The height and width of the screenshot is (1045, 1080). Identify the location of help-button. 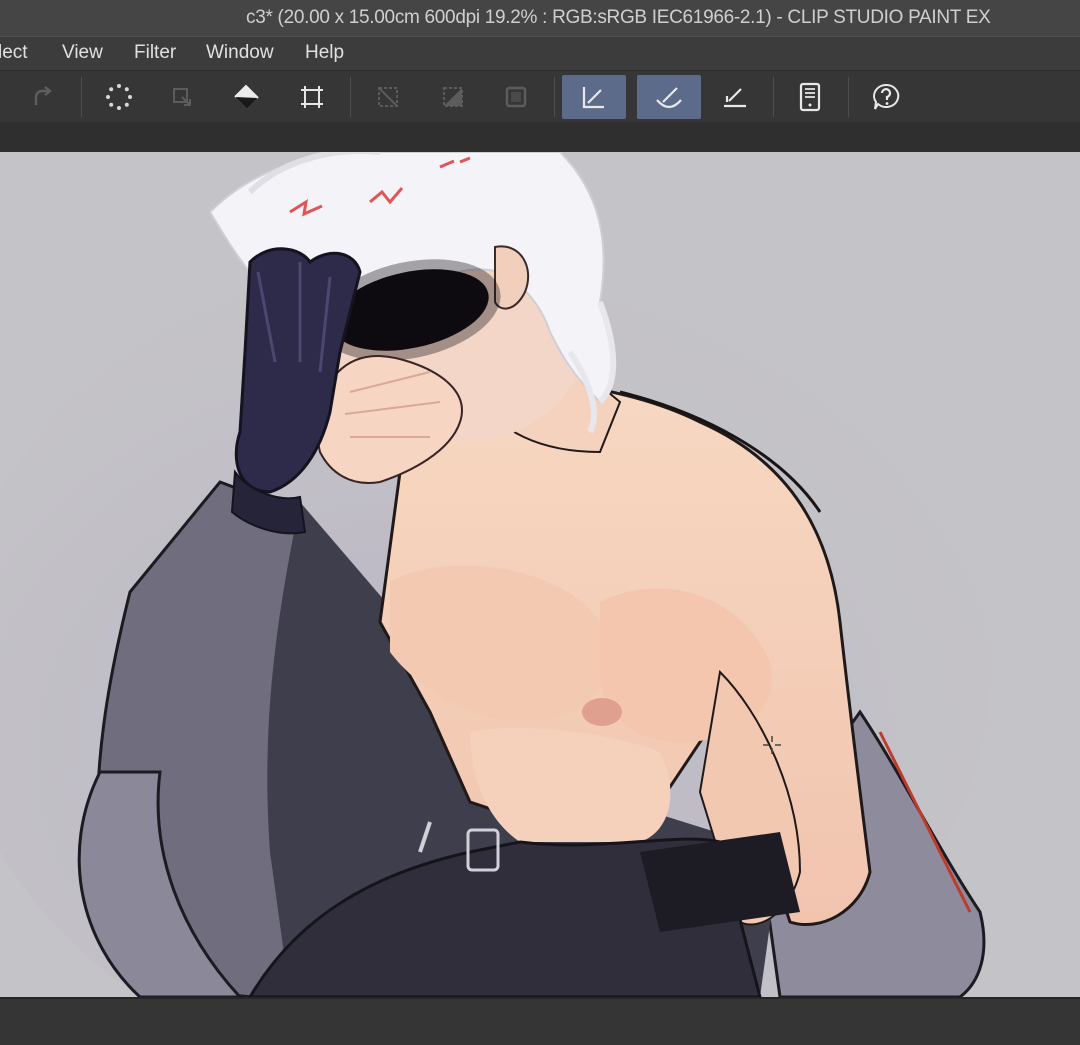
(886, 97).